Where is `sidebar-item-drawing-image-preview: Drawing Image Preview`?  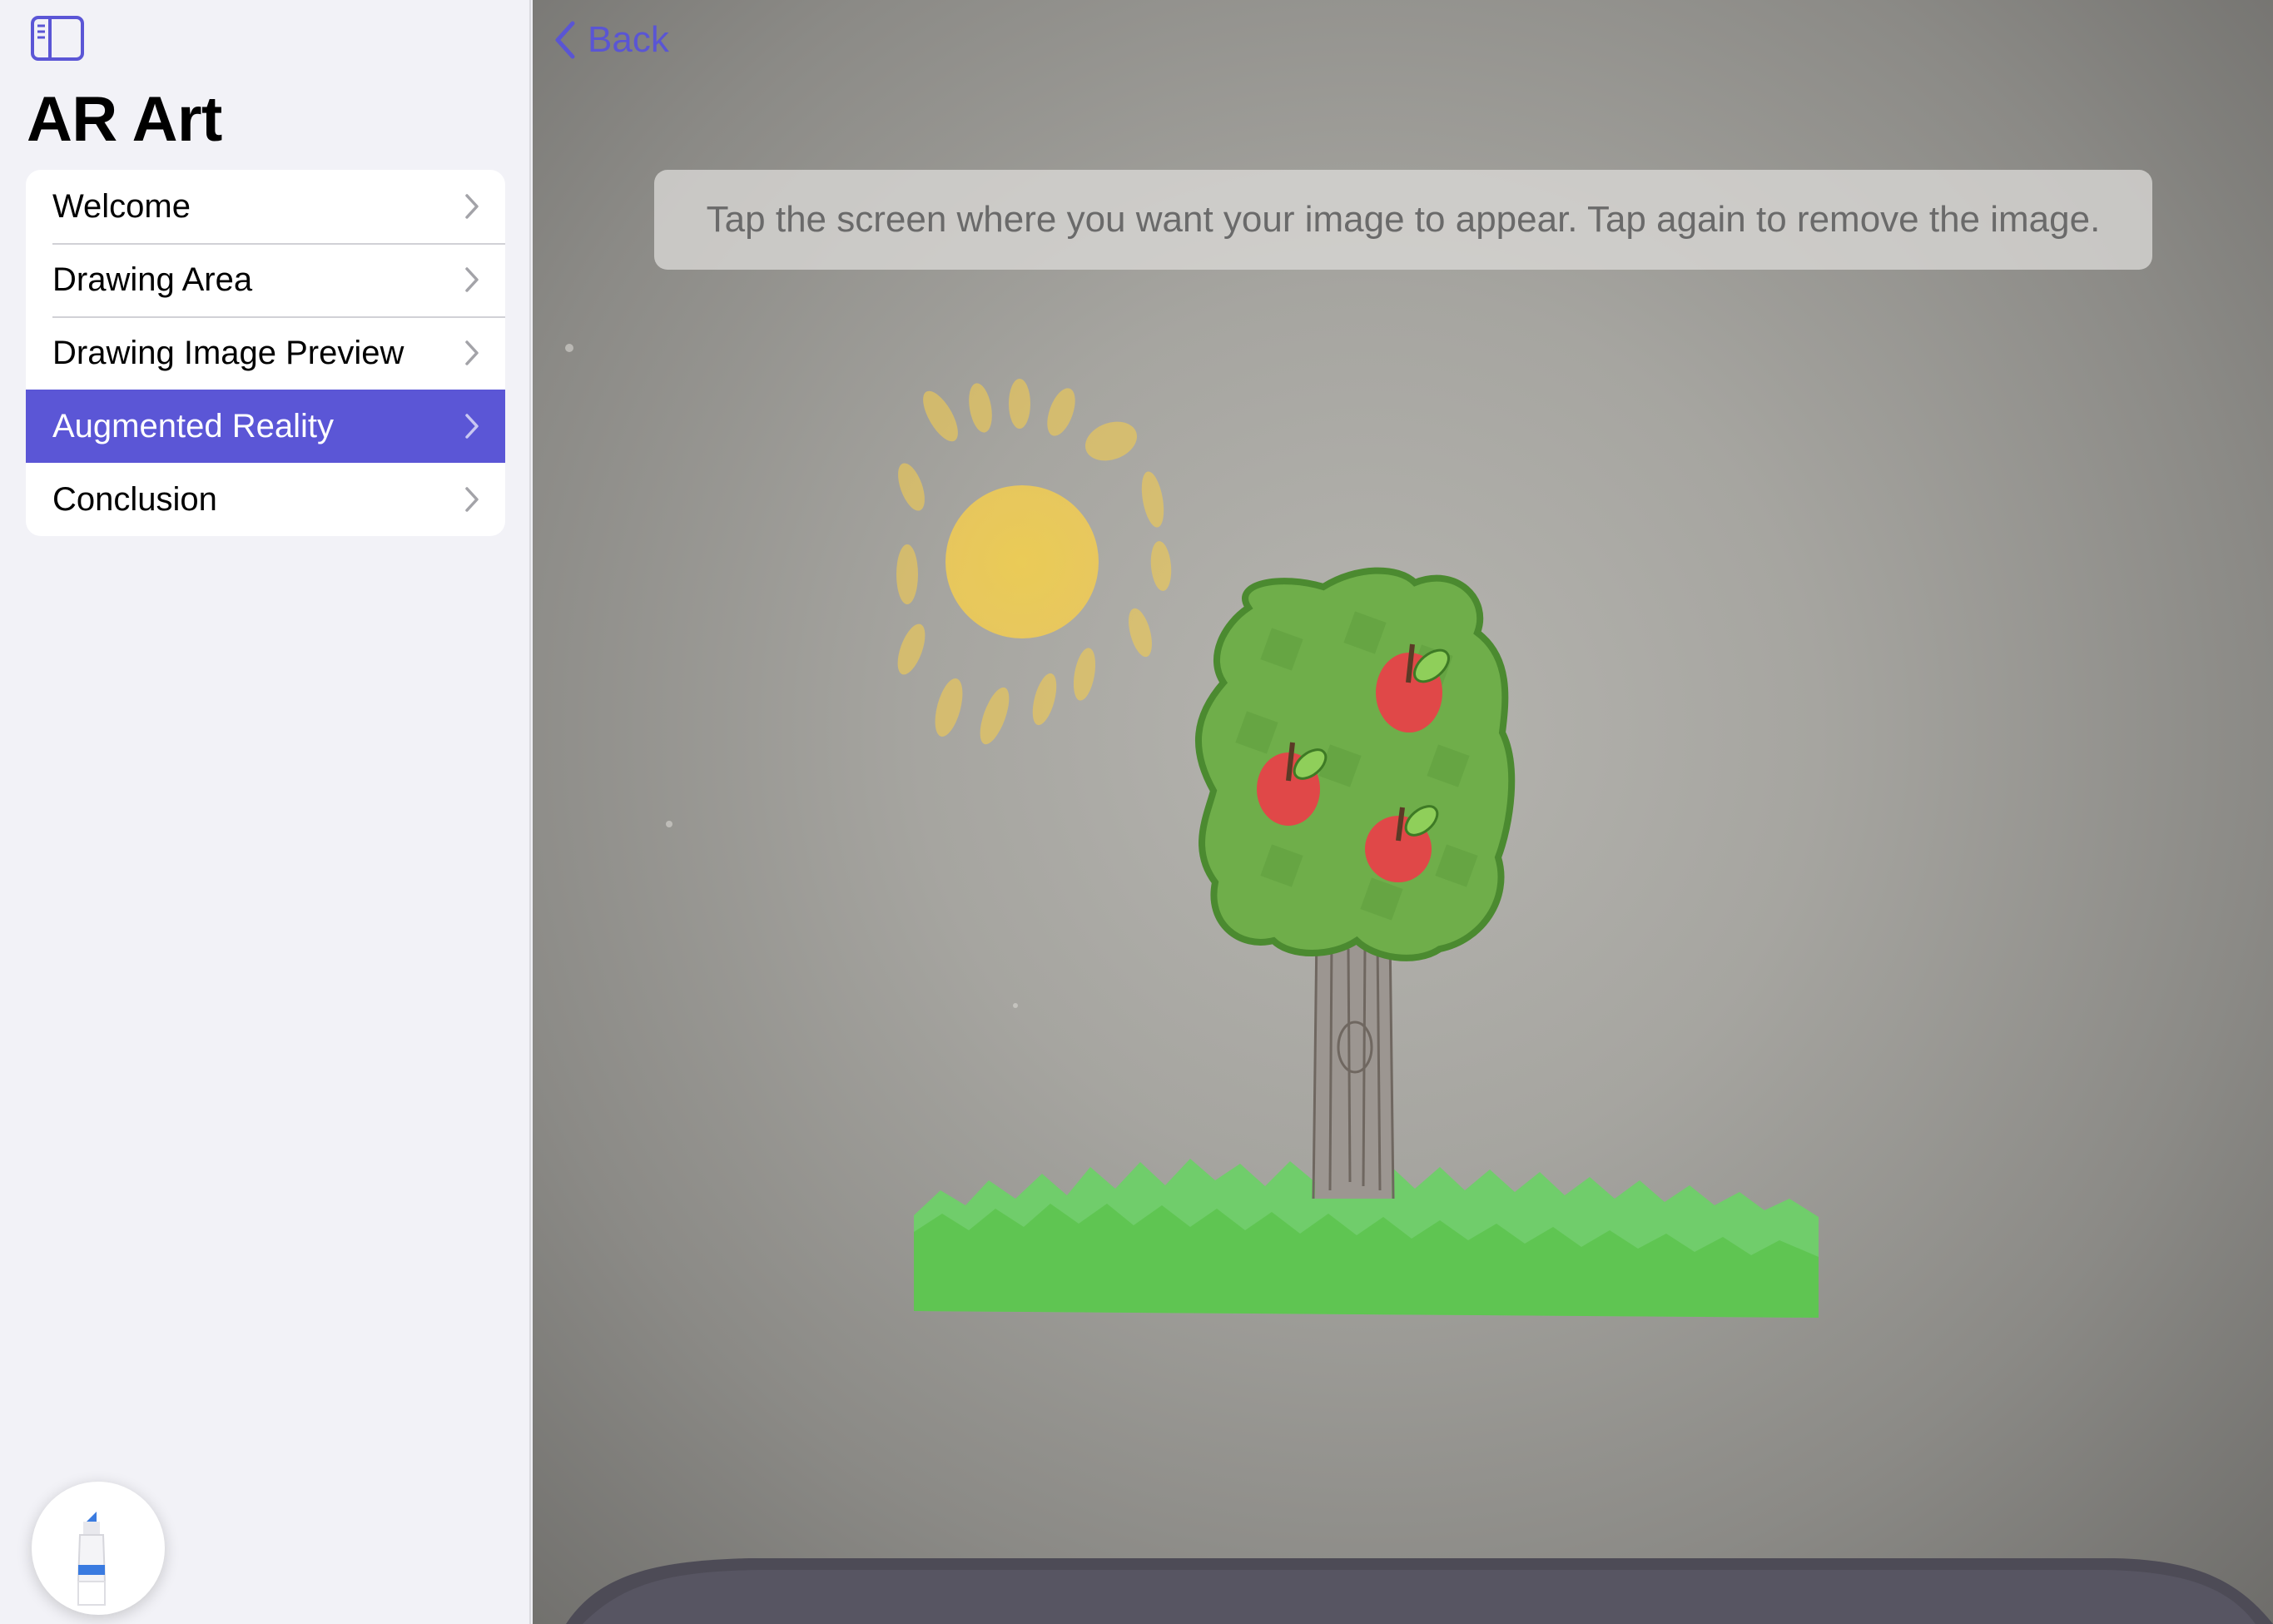
sidebar-item-drawing-image-preview: Drawing Image Preview is located at coordinates (265, 353).